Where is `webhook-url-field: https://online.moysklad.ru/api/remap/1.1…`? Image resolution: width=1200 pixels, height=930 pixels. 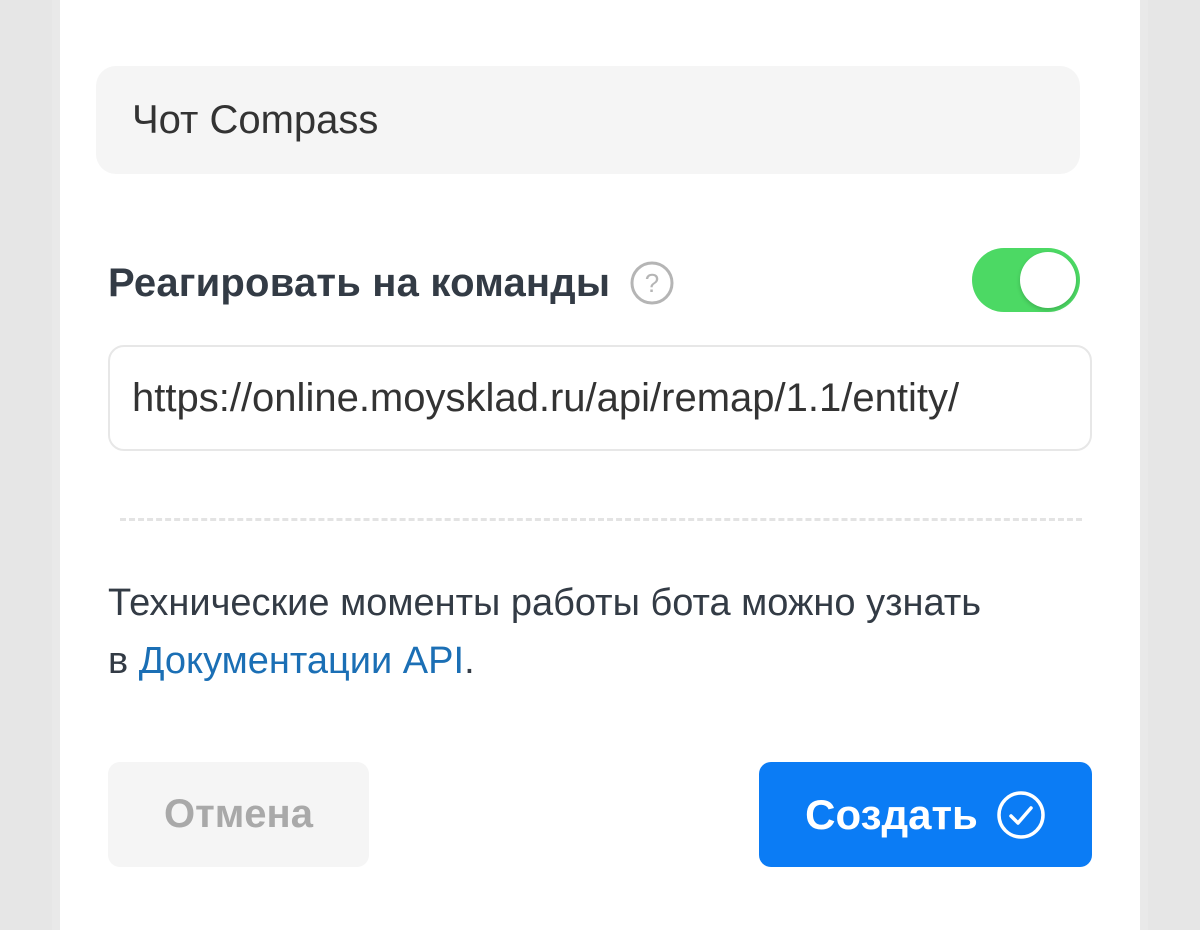
webhook-url-field: https://online.moysklad.ru/api/remap/1.1… is located at coordinates (600, 398).